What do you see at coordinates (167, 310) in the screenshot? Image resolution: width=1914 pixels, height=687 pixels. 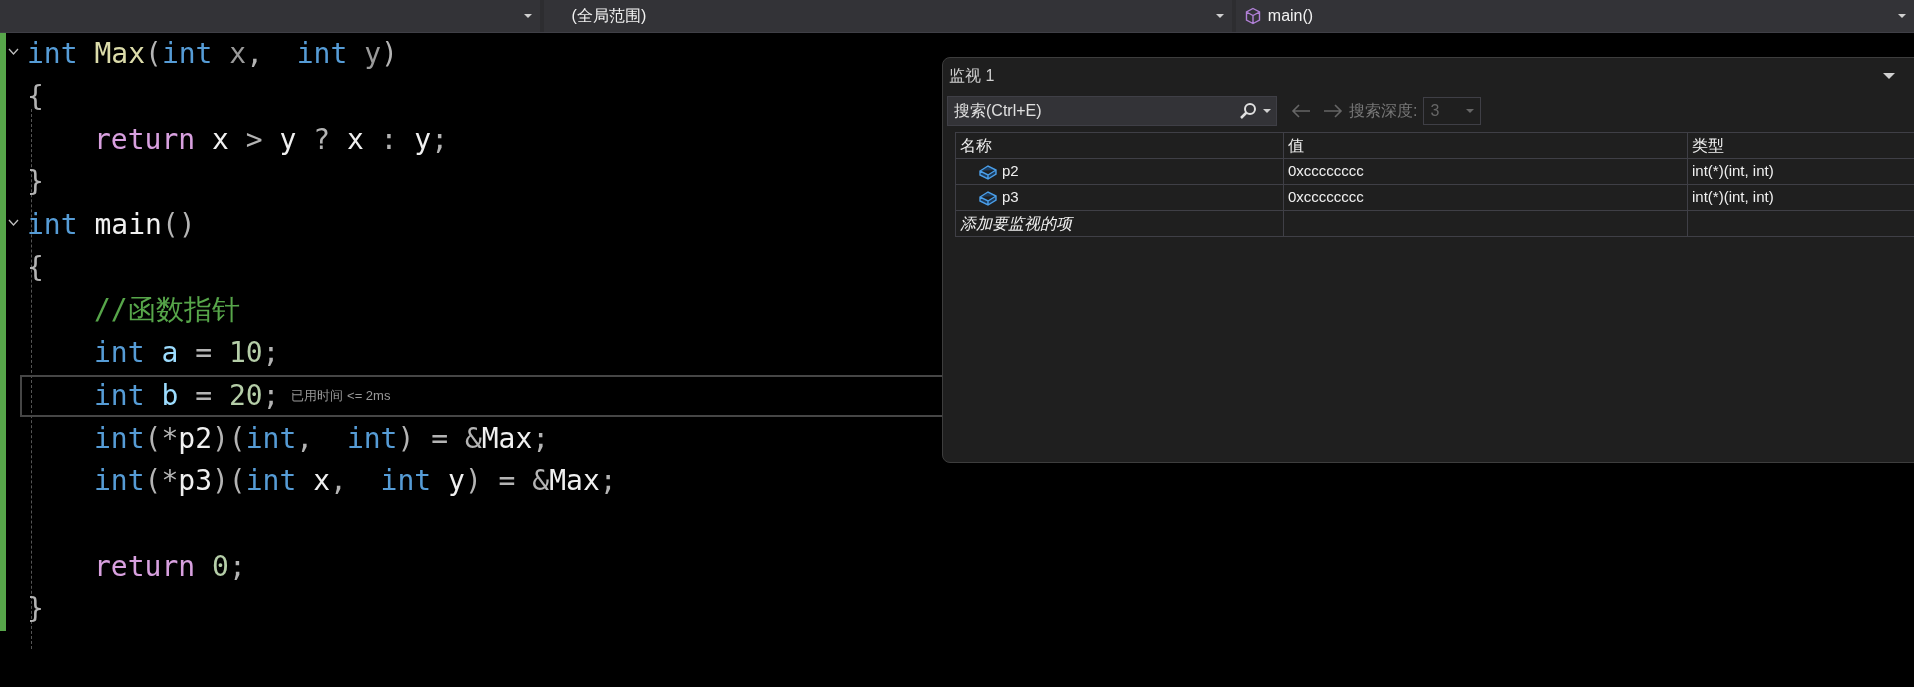 I see `code-text: //函数指针` at bounding box center [167, 310].